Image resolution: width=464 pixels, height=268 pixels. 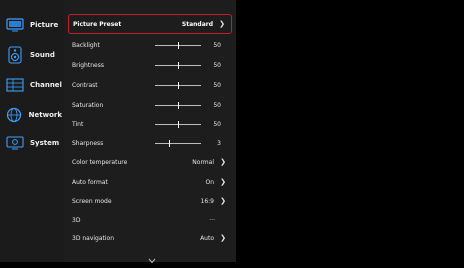 I want to click on tint-slider, so click(x=178, y=124).